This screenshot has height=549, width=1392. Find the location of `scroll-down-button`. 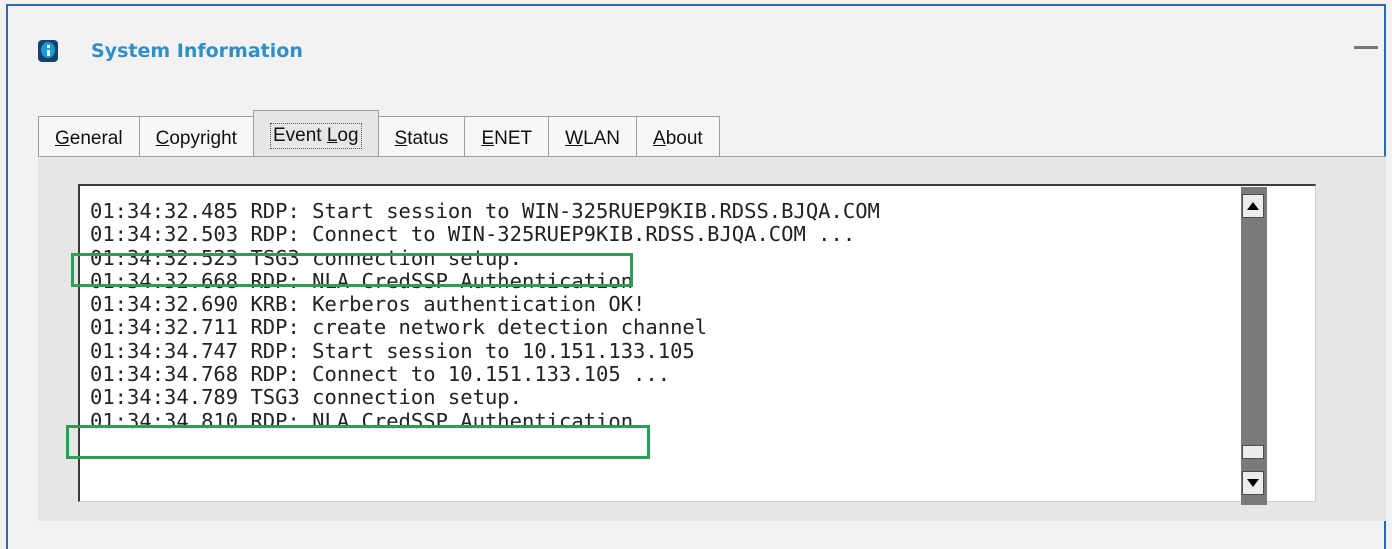

scroll-down-button is located at coordinates (1253, 483).